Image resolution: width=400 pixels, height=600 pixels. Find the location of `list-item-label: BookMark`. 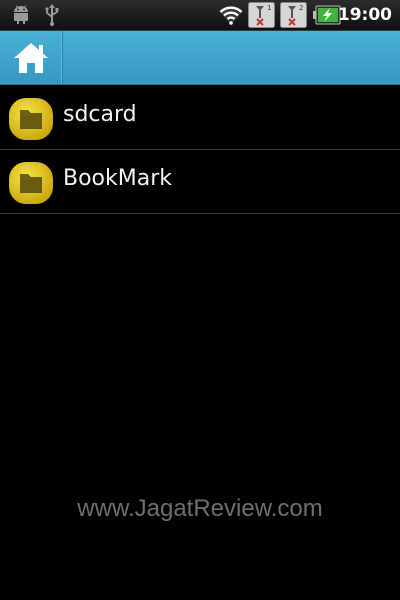

list-item-label: BookMark is located at coordinates (118, 178).